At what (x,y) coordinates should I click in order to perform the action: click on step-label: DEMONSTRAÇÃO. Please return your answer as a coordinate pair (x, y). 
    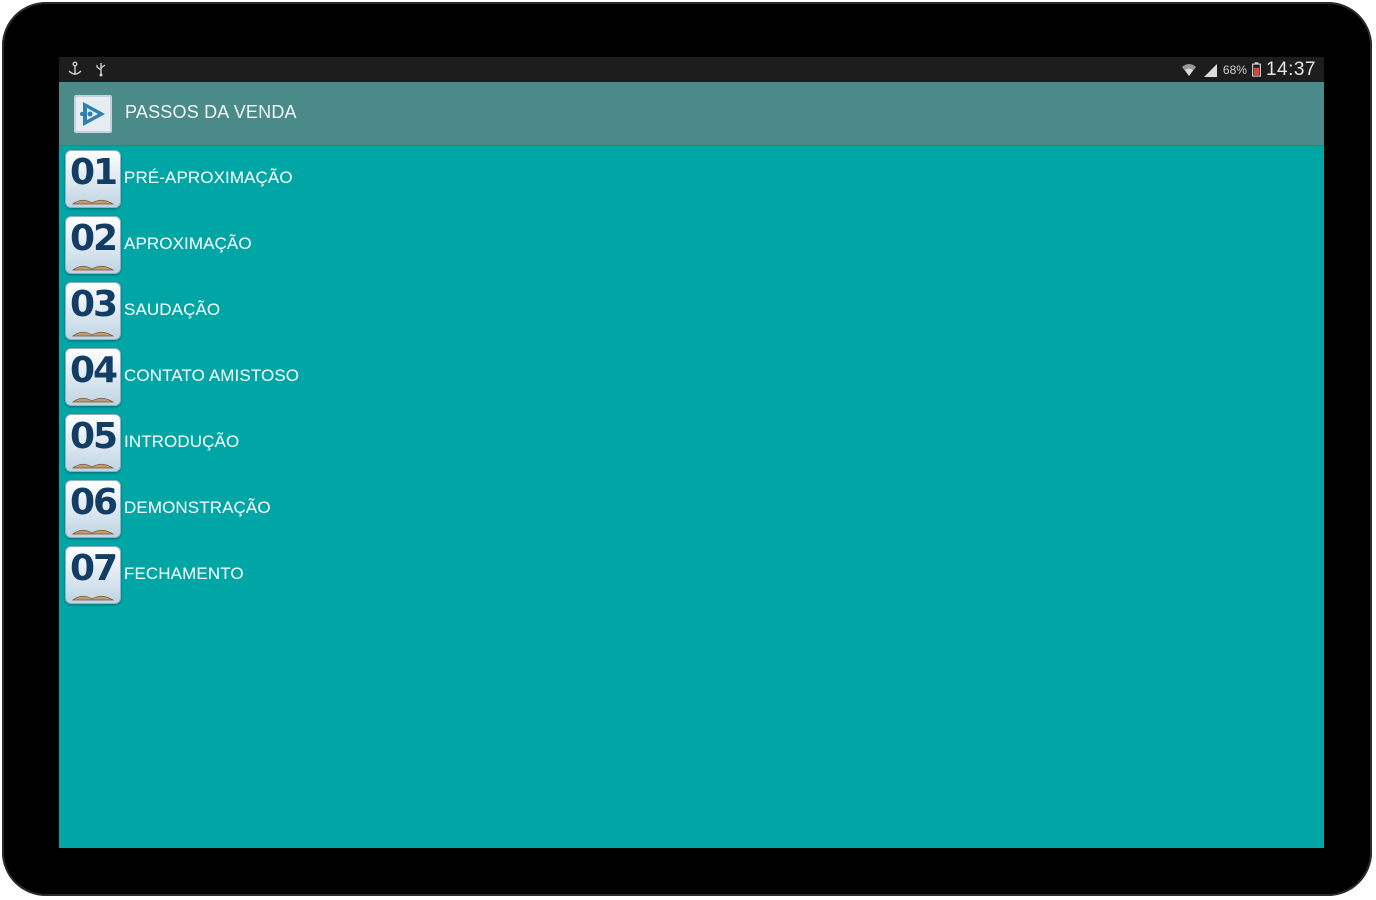
    Looking at the image, I should click on (197, 507).